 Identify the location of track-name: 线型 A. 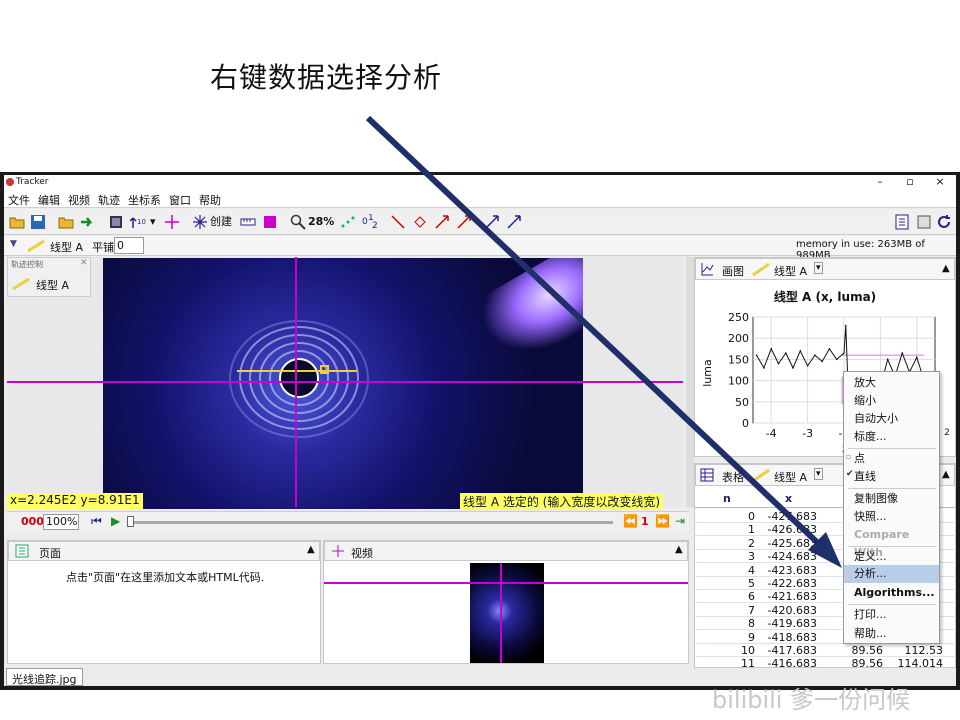
(66, 247).